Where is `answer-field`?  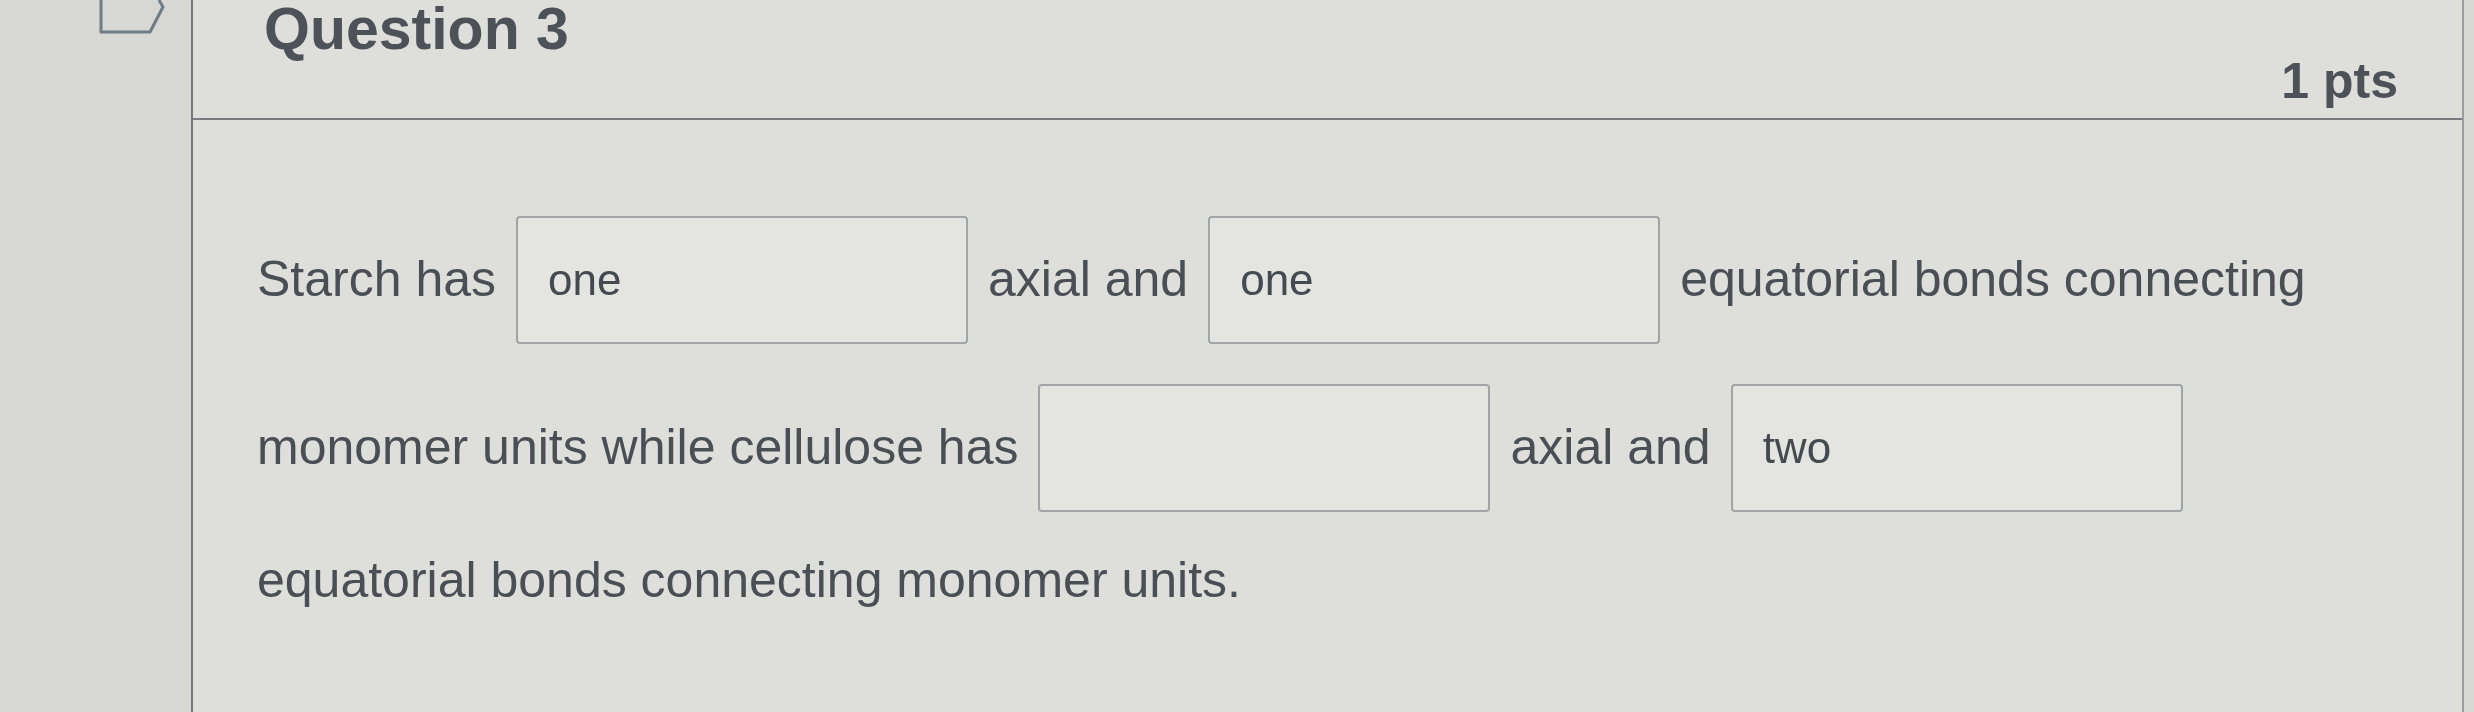
answer-field is located at coordinates (1264, 448).